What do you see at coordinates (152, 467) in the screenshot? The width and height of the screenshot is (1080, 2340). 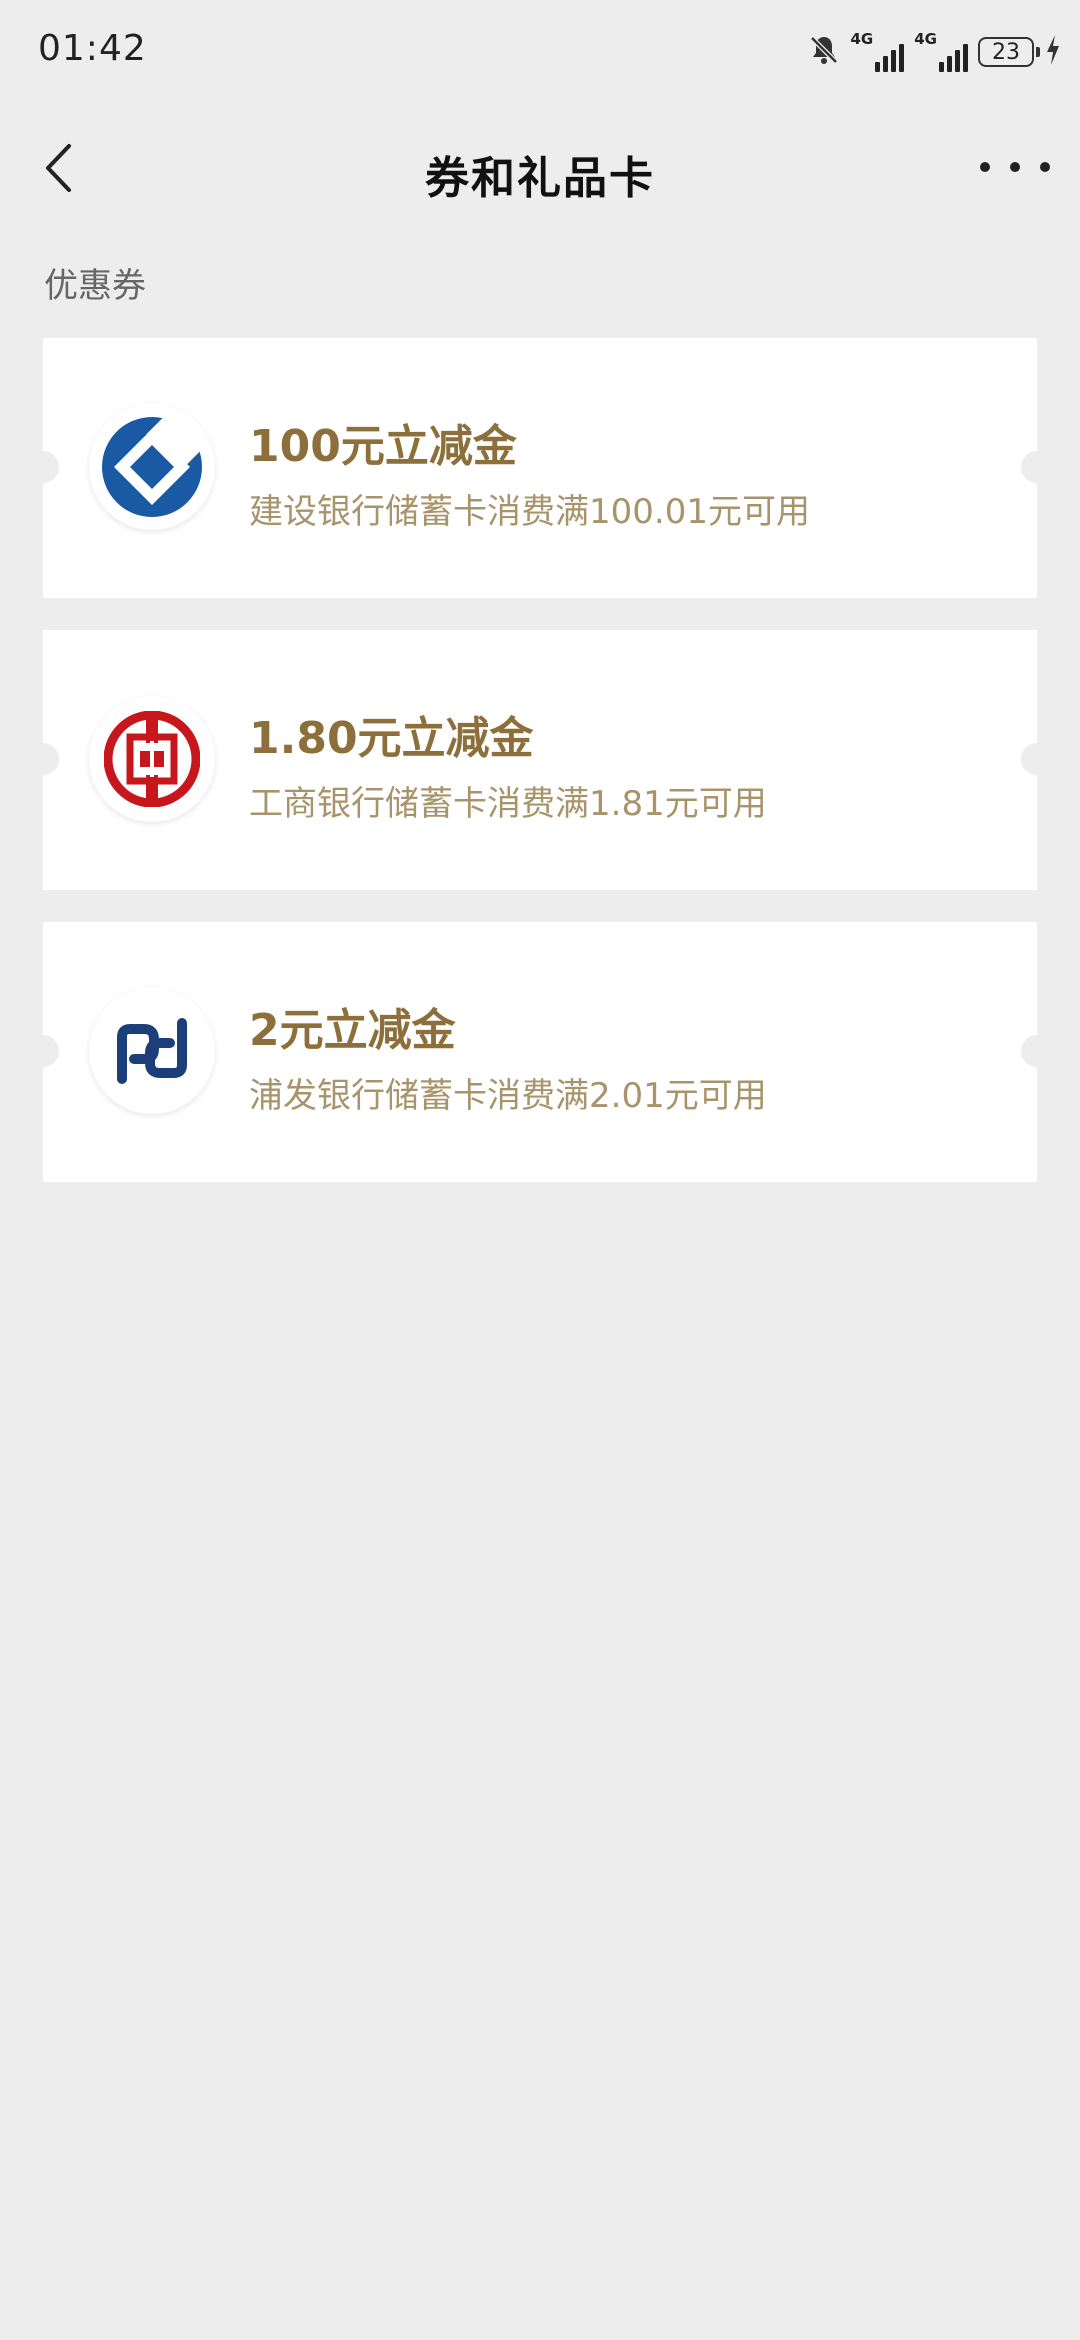 I see `ccb-logo-icon` at bounding box center [152, 467].